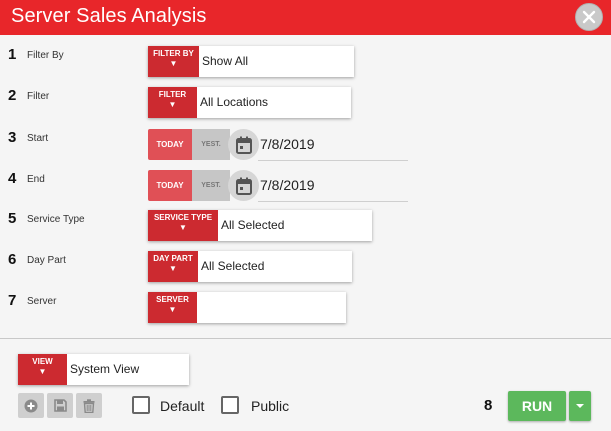  What do you see at coordinates (12, 300) in the screenshot?
I see `step-number: 7` at bounding box center [12, 300].